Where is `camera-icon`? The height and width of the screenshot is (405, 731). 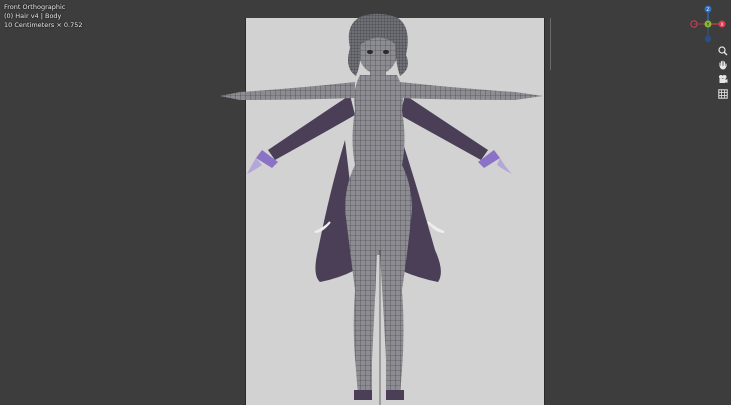 camera-icon is located at coordinates (722, 78).